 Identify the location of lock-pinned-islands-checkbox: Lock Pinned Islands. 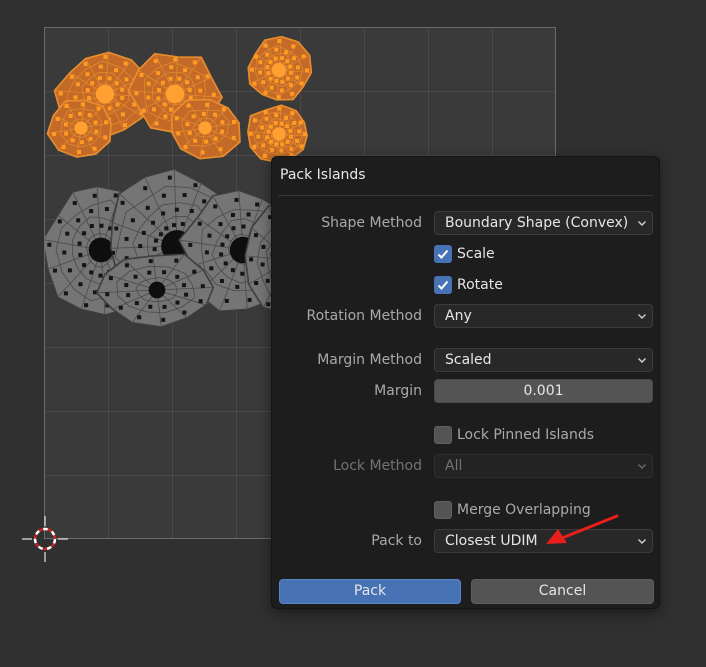
(514, 435).